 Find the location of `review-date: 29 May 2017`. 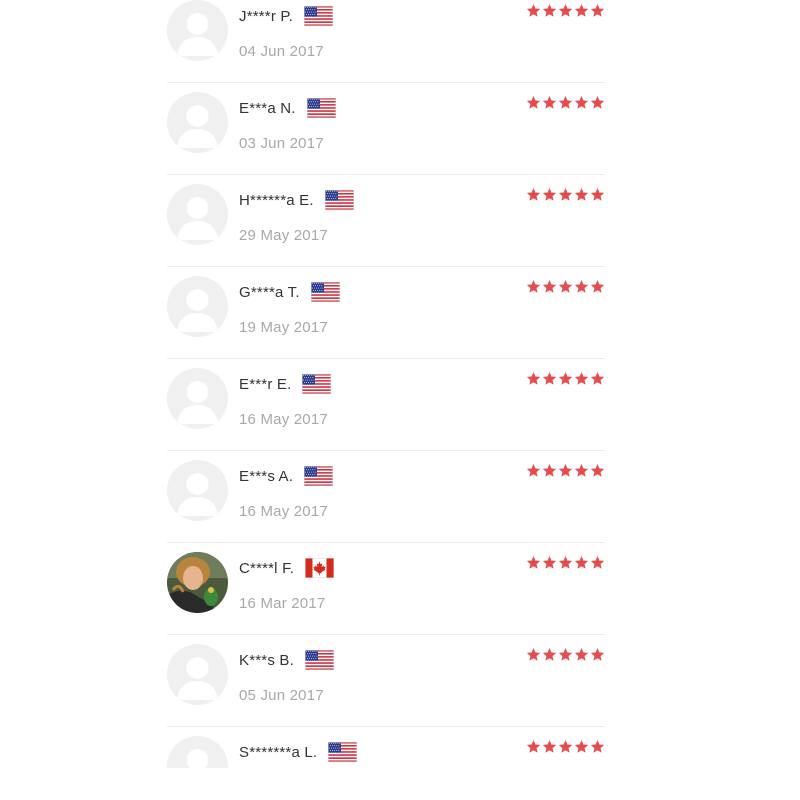

review-date: 29 May 2017 is located at coordinates (283, 235).